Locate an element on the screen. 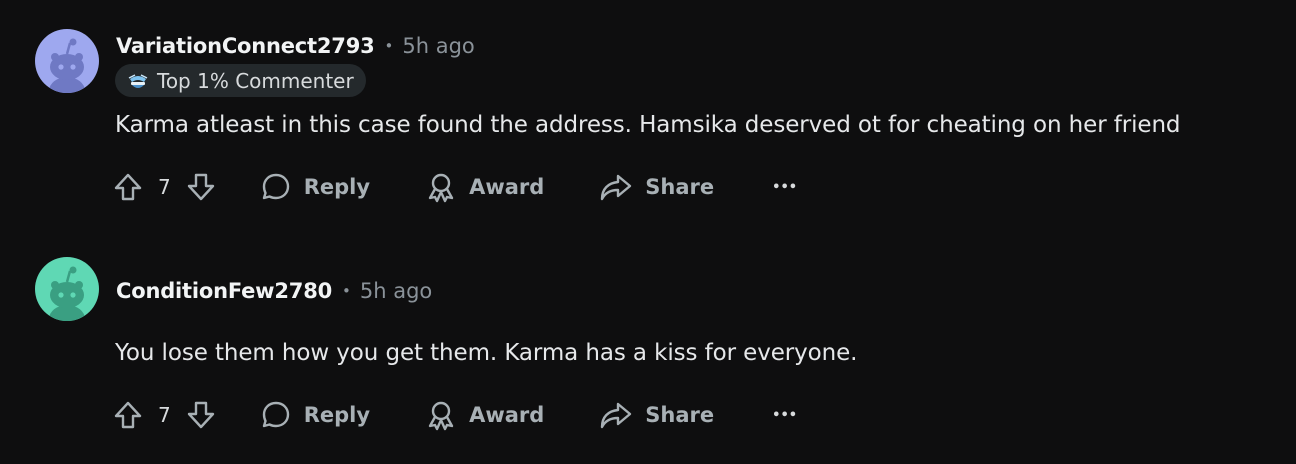 Image resolution: width=1296 pixels, height=464 pixels. comment-meta: ConditionFew2780 • 5h ago is located at coordinates (274, 291).